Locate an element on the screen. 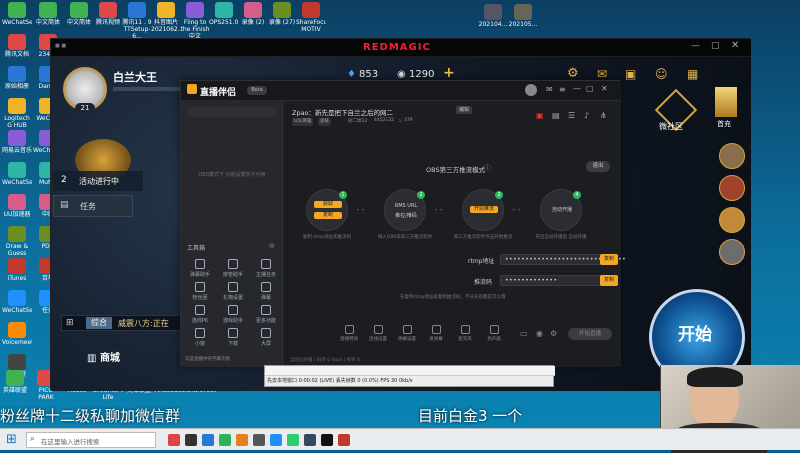 Image resolution: width=800 pixels, height=453 pixels. recharge-icon is located at coordinates (726, 102).